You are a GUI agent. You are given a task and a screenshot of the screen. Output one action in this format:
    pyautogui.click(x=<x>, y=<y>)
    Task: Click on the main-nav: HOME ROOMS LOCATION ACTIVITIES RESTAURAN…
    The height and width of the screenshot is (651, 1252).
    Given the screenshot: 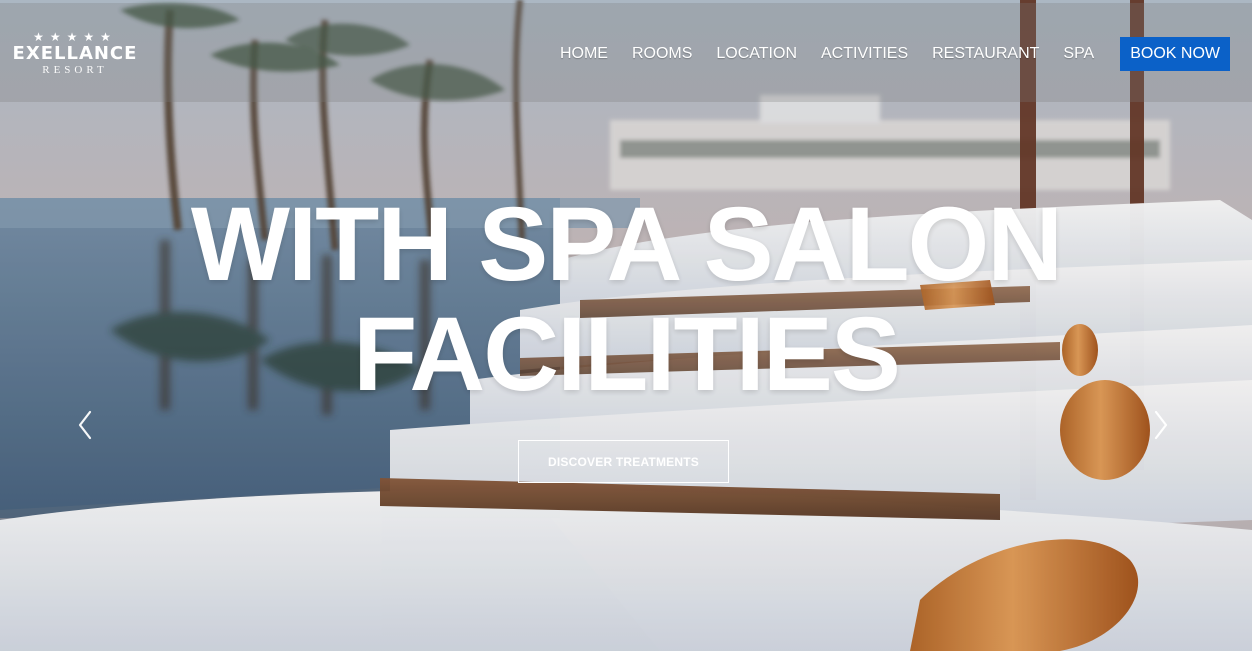 What is the action you would take?
    pyautogui.click(x=889, y=54)
    